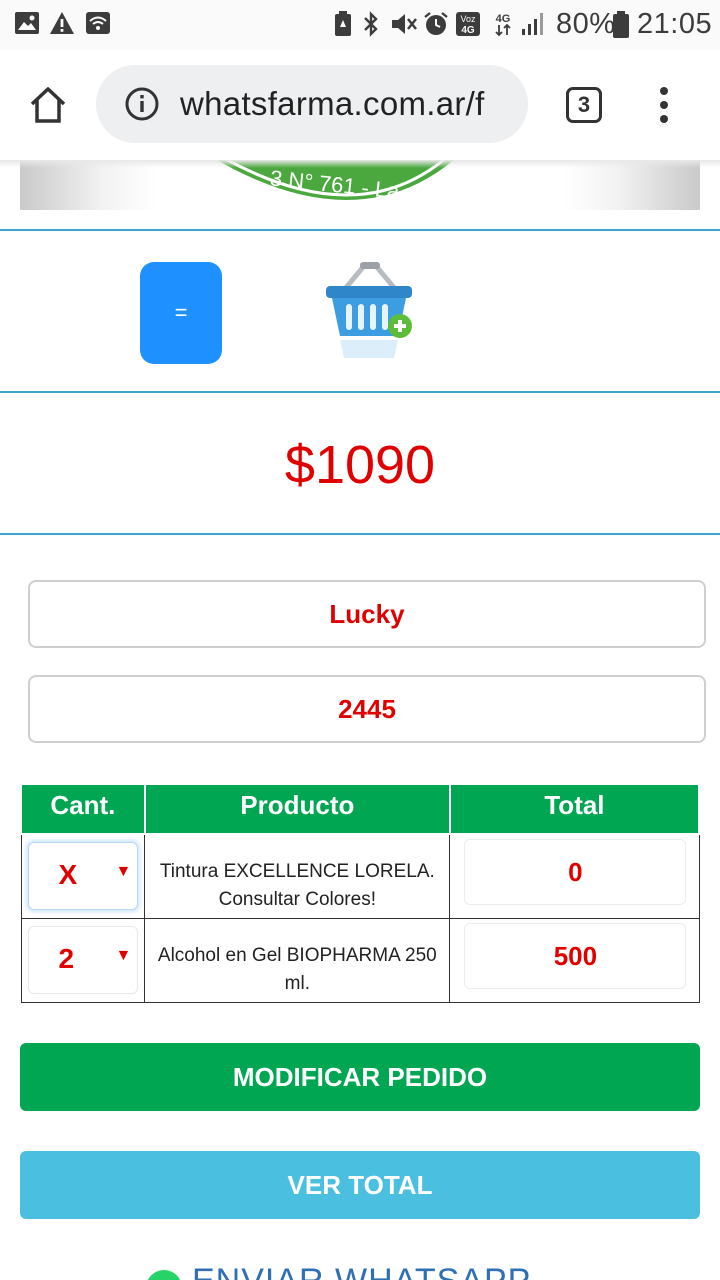 The height and width of the screenshot is (1280, 720). What do you see at coordinates (62, 25) in the screenshot?
I see `warning-icon` at bounding box center [62, 25].